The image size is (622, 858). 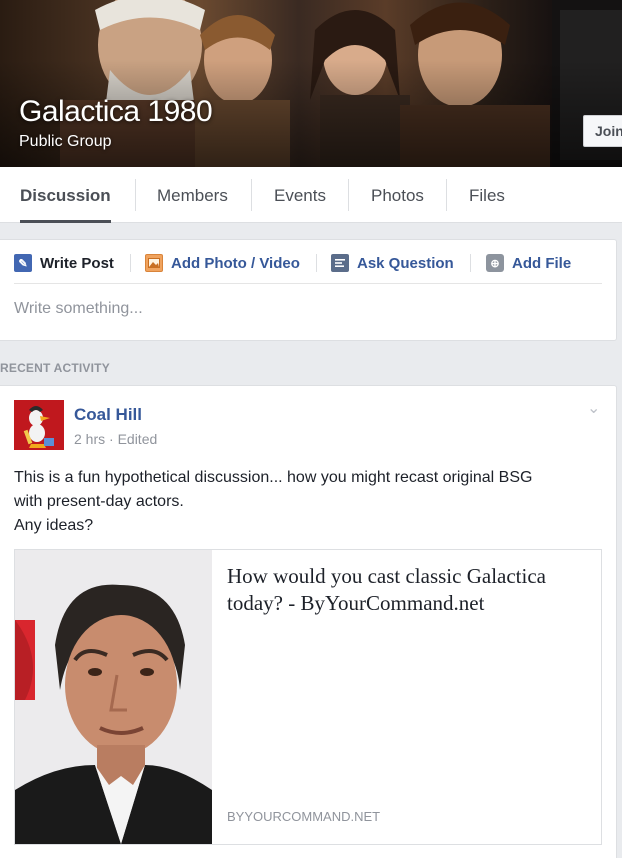 I want to click on author-avatar, so click(x=39, y=425).